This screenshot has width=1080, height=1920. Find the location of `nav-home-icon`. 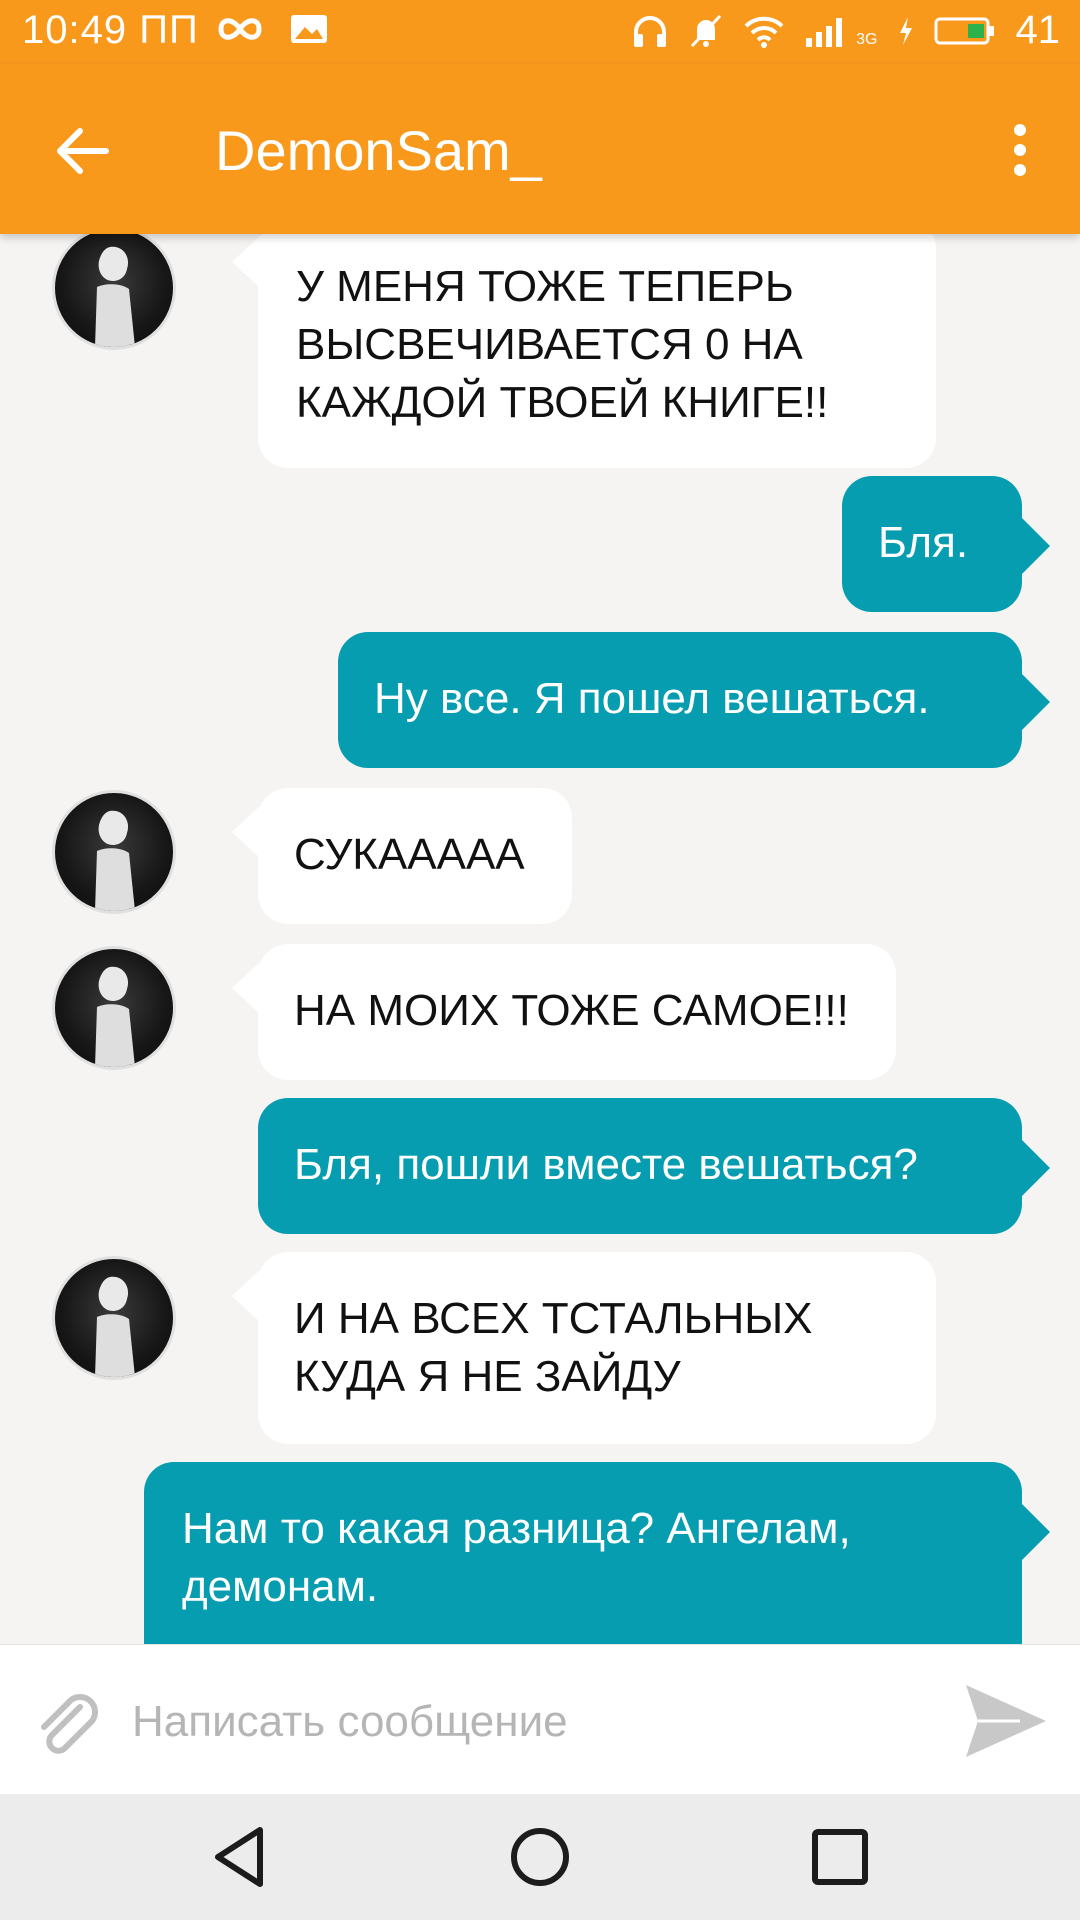

nav-home-icon is located at coordinates (540, 1857).